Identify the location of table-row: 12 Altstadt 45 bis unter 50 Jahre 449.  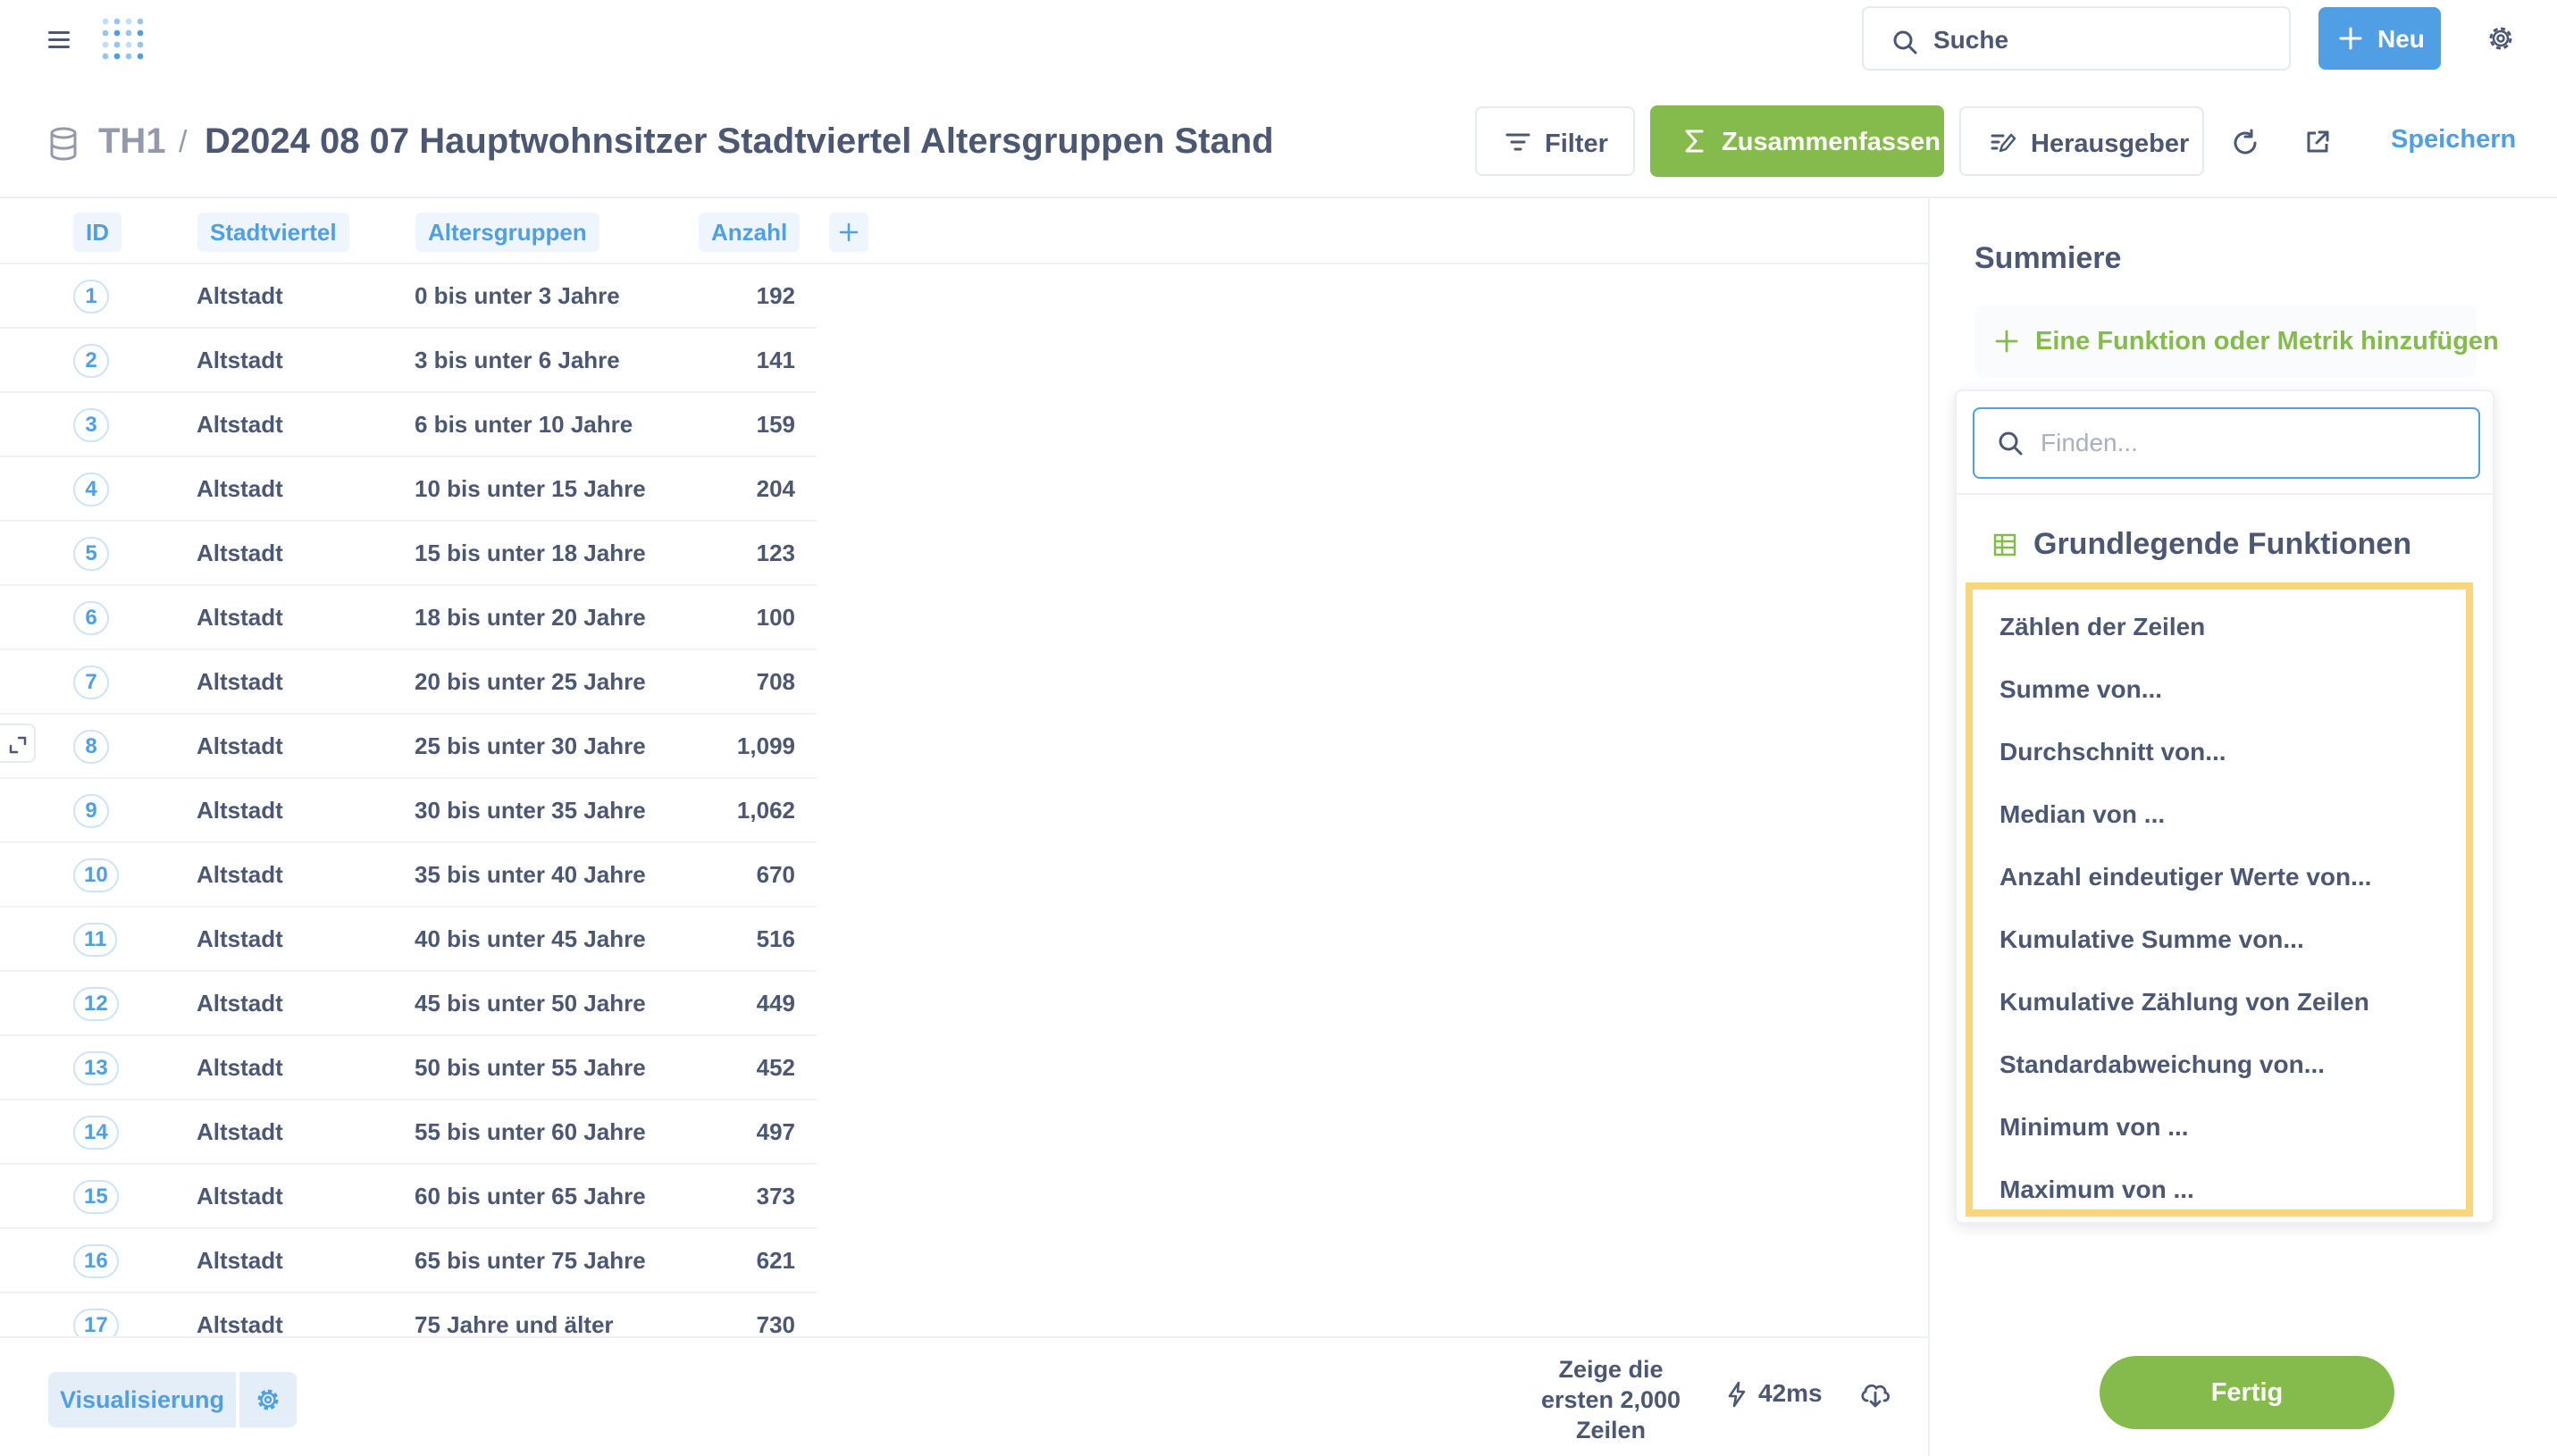
(409, 1004).